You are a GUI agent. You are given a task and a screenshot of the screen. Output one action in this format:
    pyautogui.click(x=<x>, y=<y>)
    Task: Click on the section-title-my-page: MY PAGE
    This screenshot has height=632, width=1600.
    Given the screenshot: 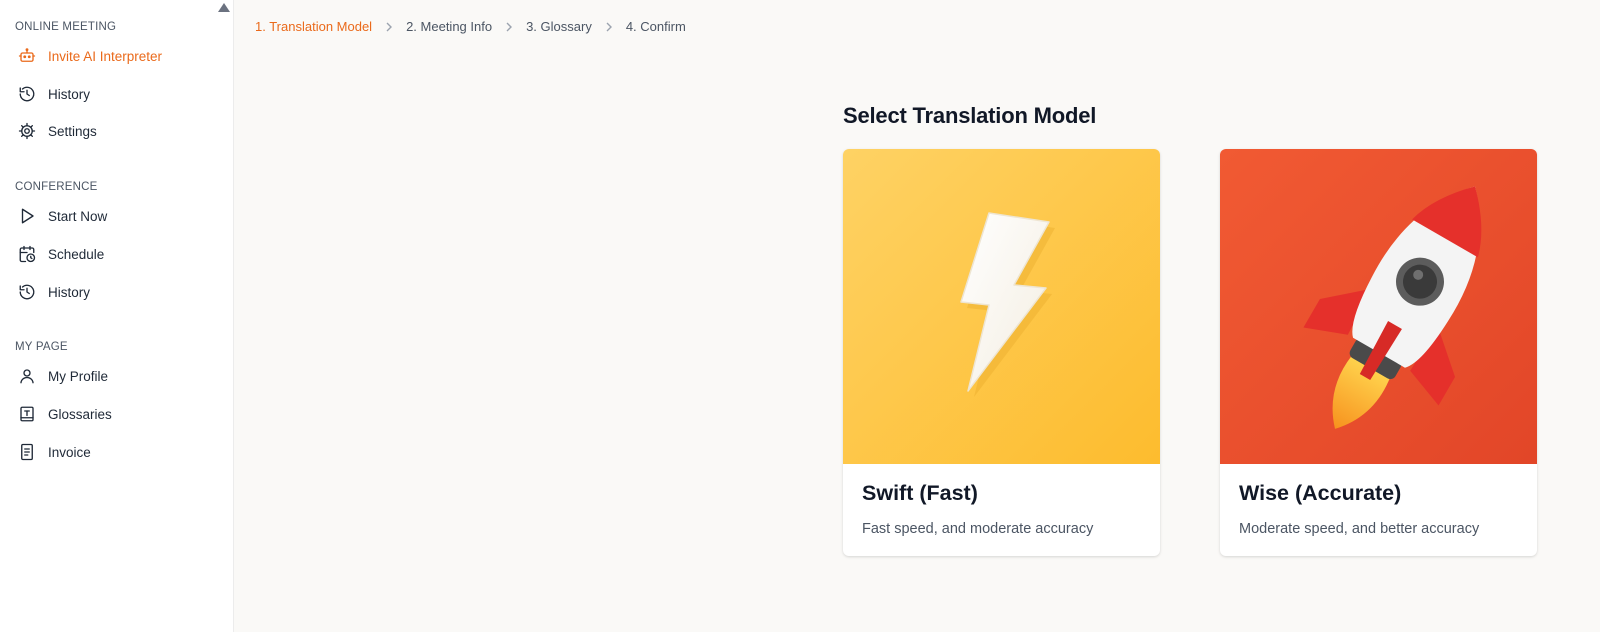 What is the action you would take?
    pyautogui.click(x=41, y=347)
    